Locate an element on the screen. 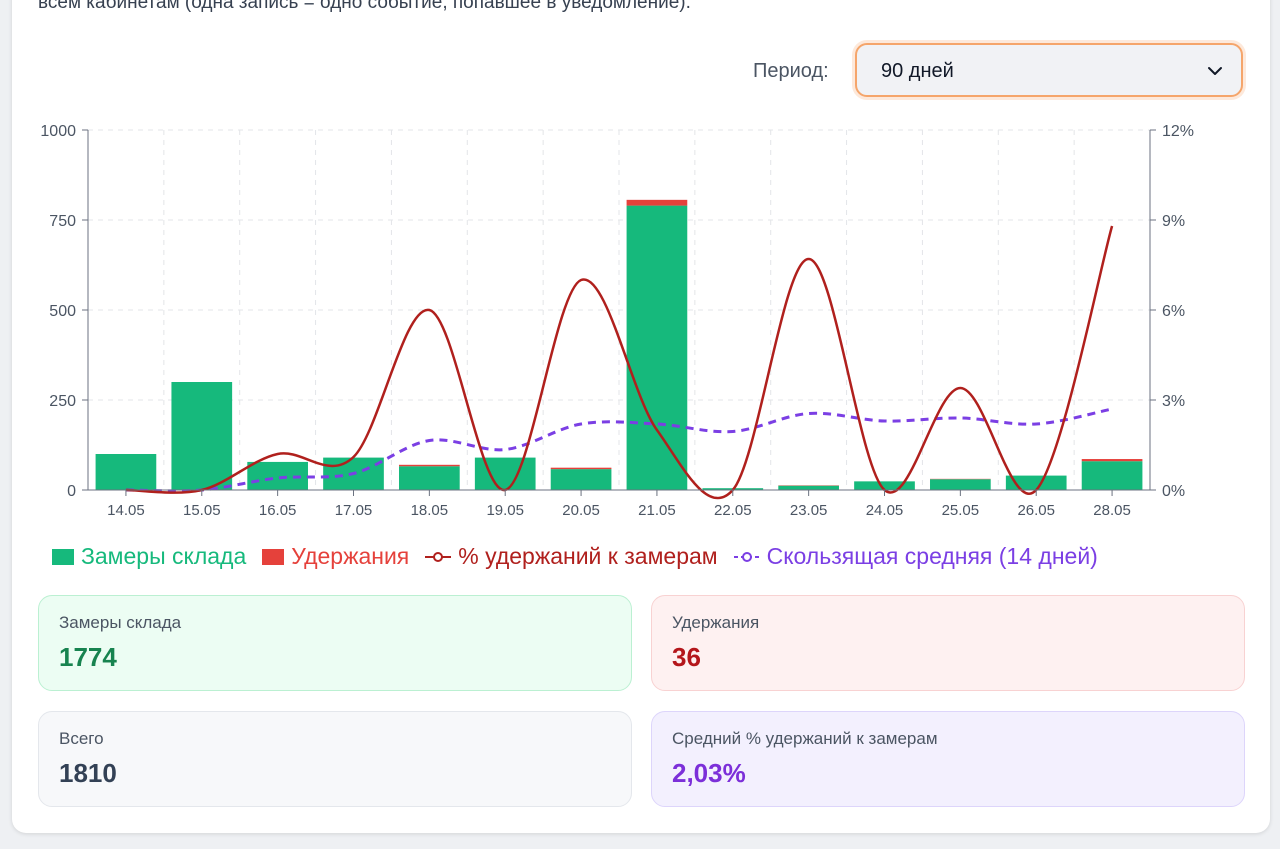  stat-card-uderzh: Удержания 36 is located at coordinates (948, 643).